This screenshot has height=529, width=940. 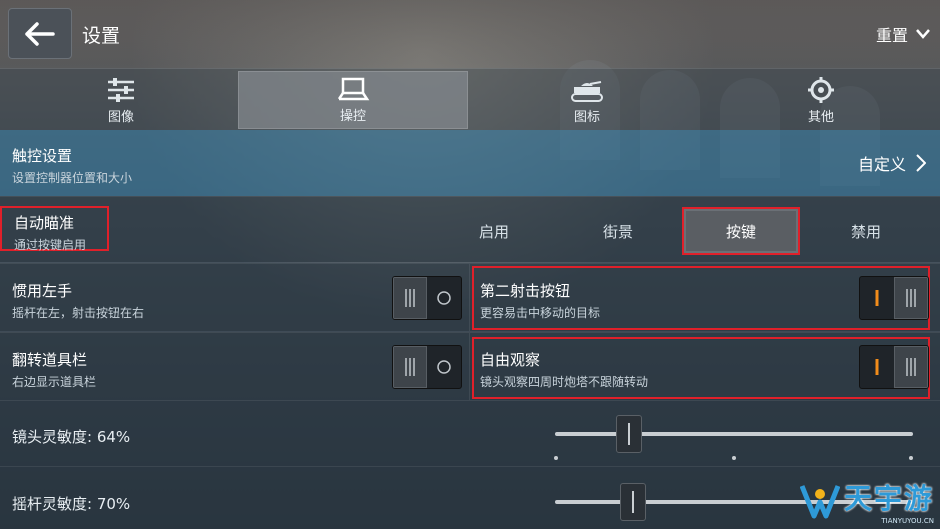 I want to click on watermark-logo: 天宇游 TIANYUYOU.CN, so click(x=866, y=501).